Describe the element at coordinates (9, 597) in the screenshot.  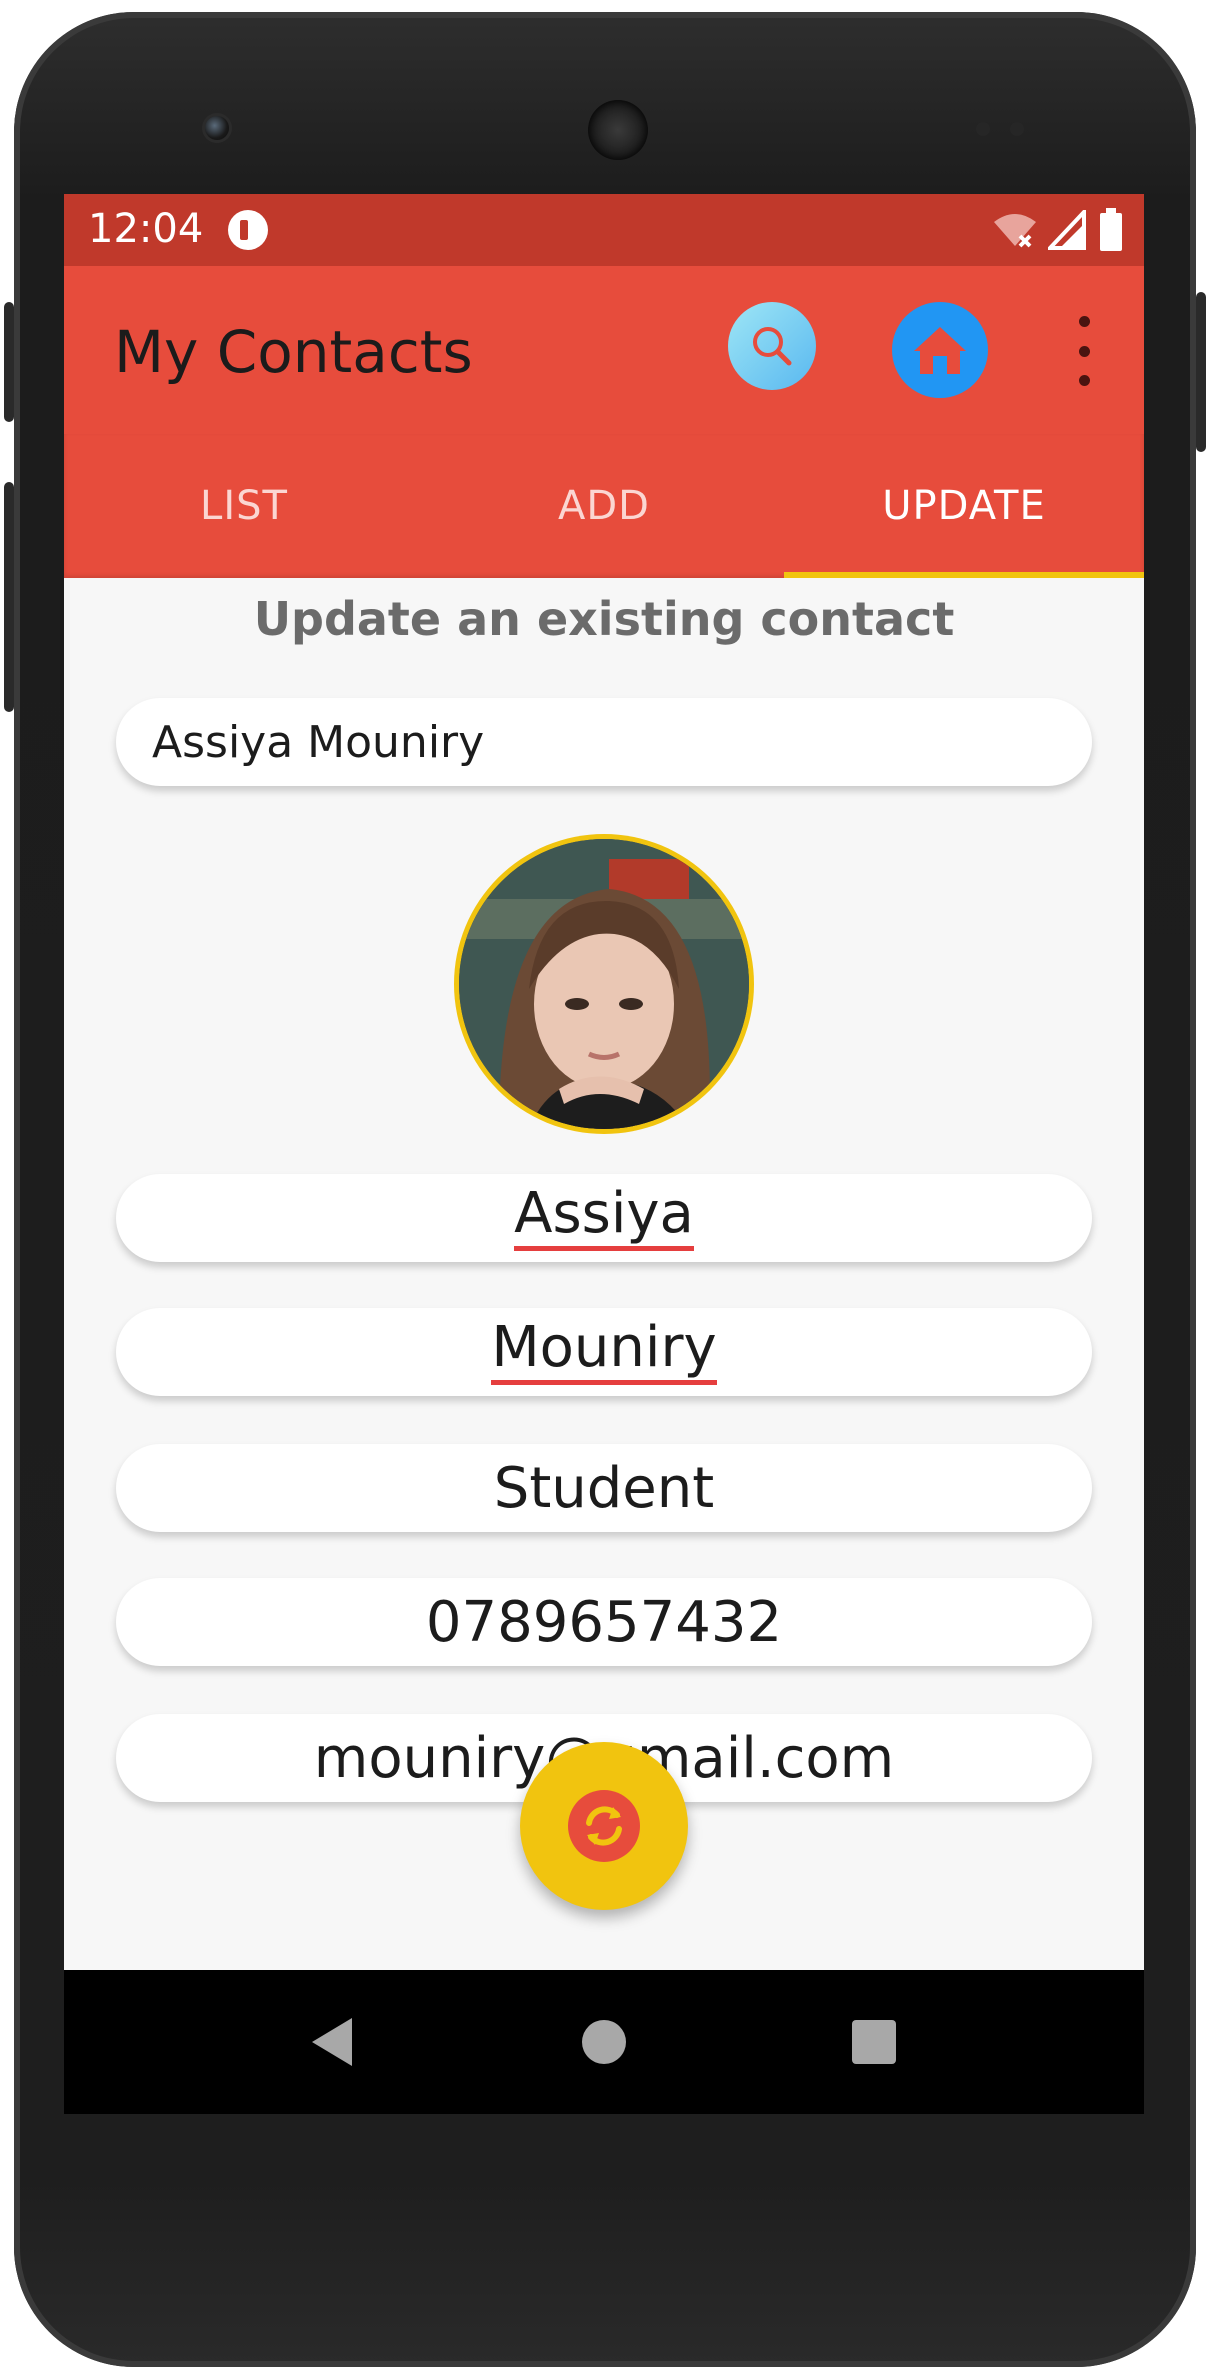
I see `side-button-volume` at that location.